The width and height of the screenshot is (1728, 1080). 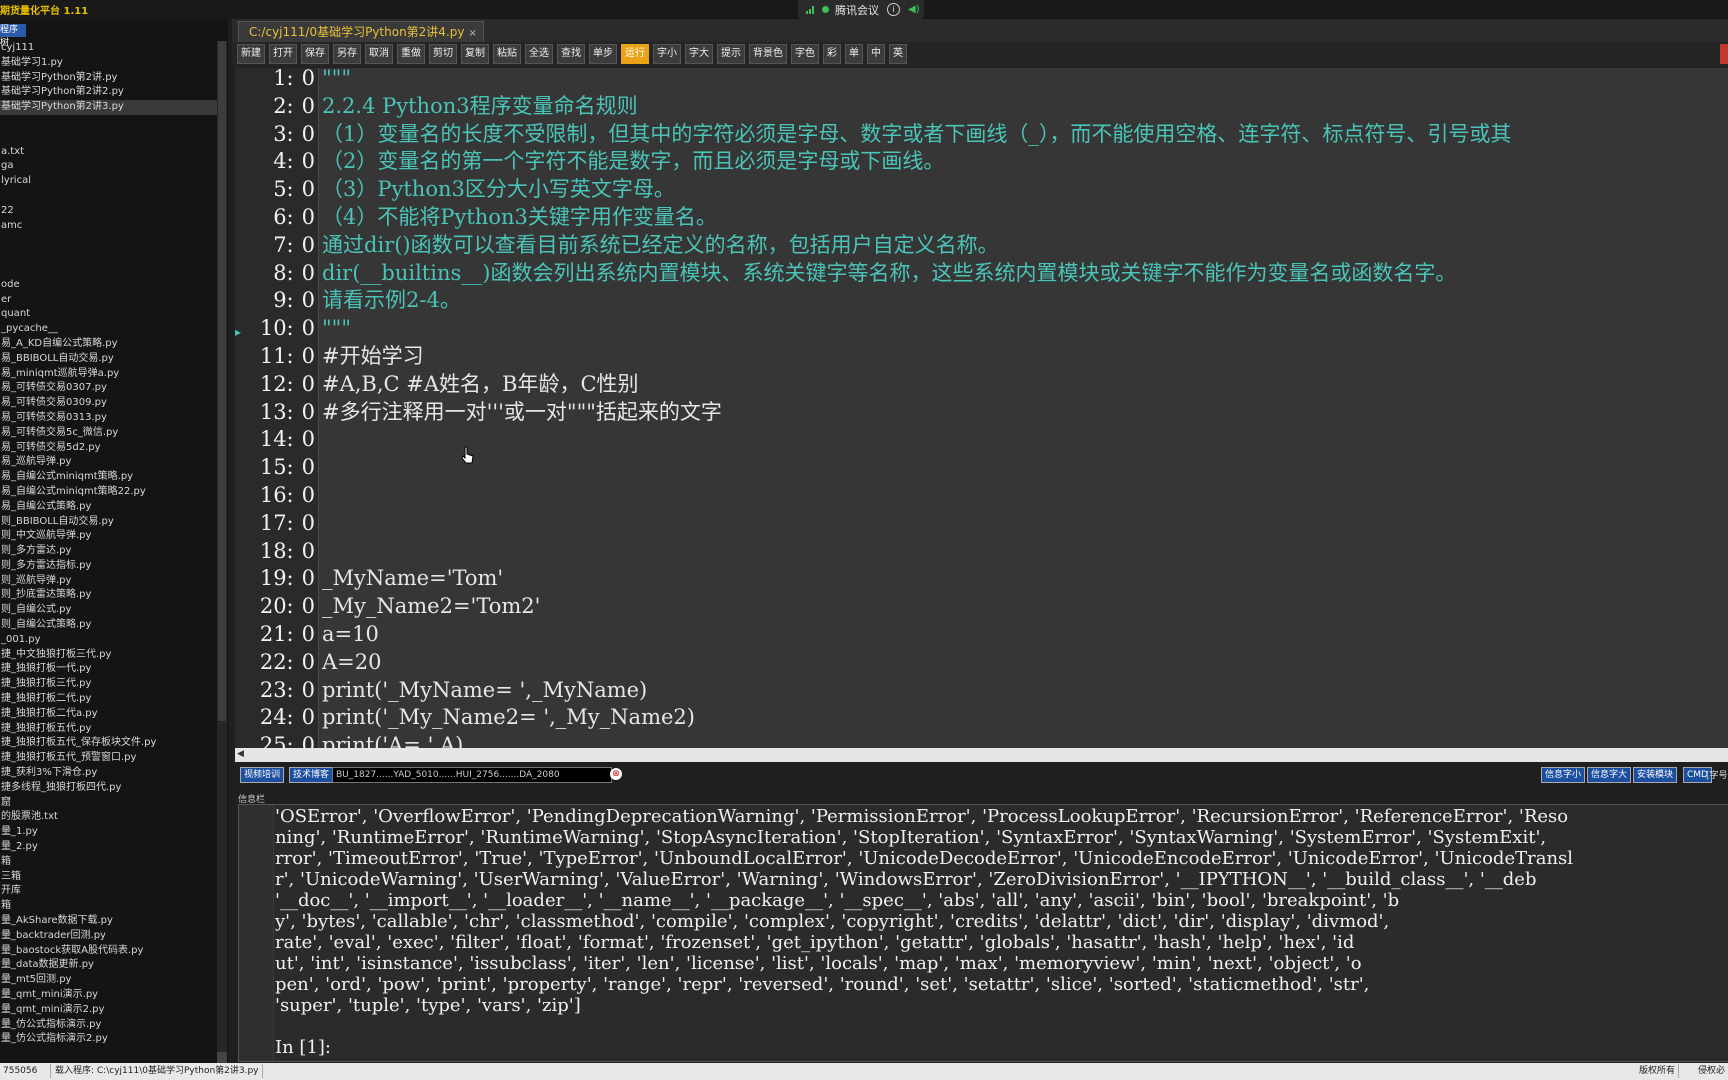 What do you see at coordinates (108, 522) in the screenshot?
I see `file-tree-item: 则_BBIBOLL自动交易.py` at bounding box center [108, 522].